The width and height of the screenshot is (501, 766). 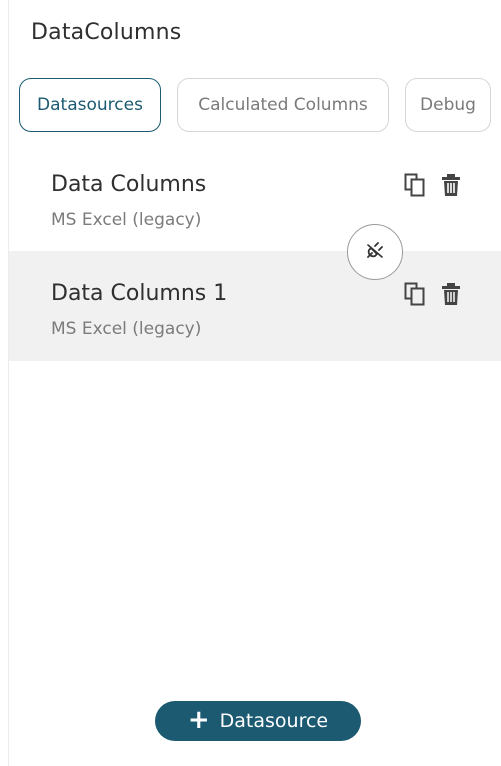 What do you see at coordinates (139, 293) in the screenshot?
I see `datasource-name: Data Columns 1` at bounding box center [139, 293].